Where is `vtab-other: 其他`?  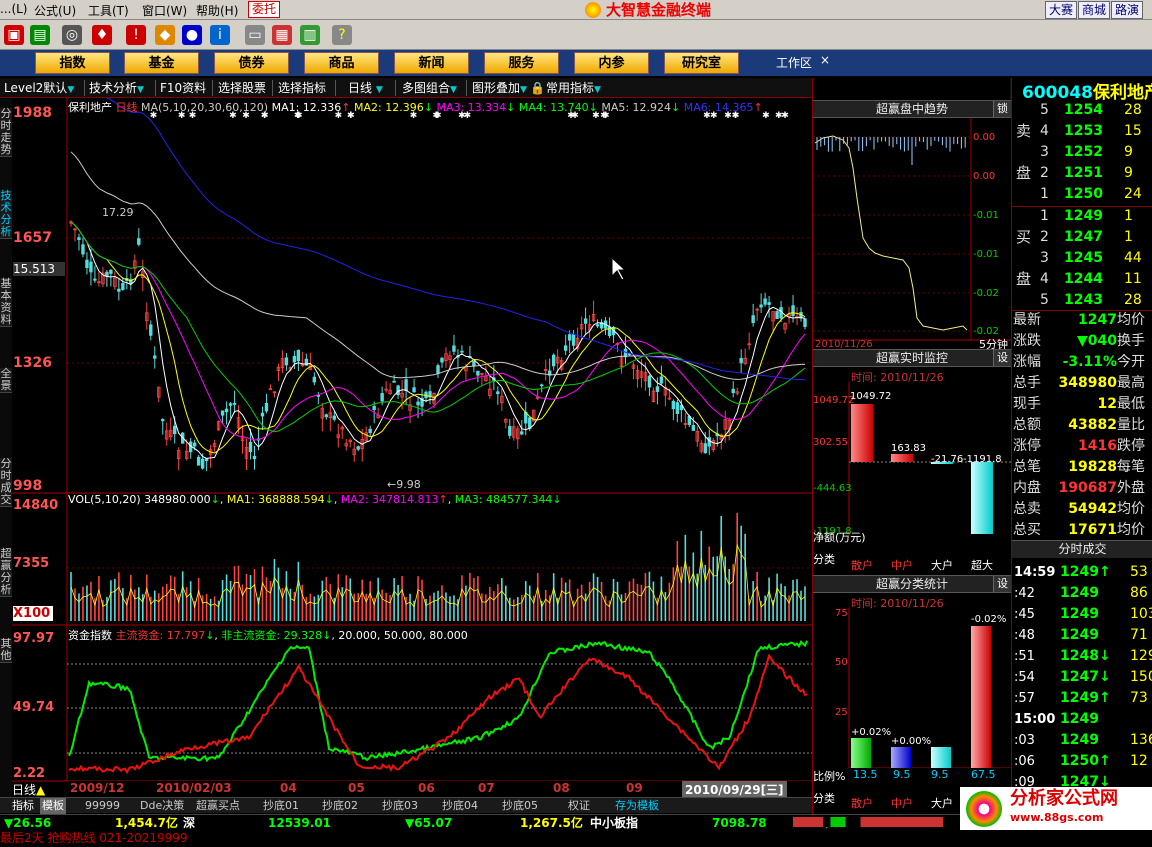
vtab-other: 其他 is located at coordinates (6, 650).